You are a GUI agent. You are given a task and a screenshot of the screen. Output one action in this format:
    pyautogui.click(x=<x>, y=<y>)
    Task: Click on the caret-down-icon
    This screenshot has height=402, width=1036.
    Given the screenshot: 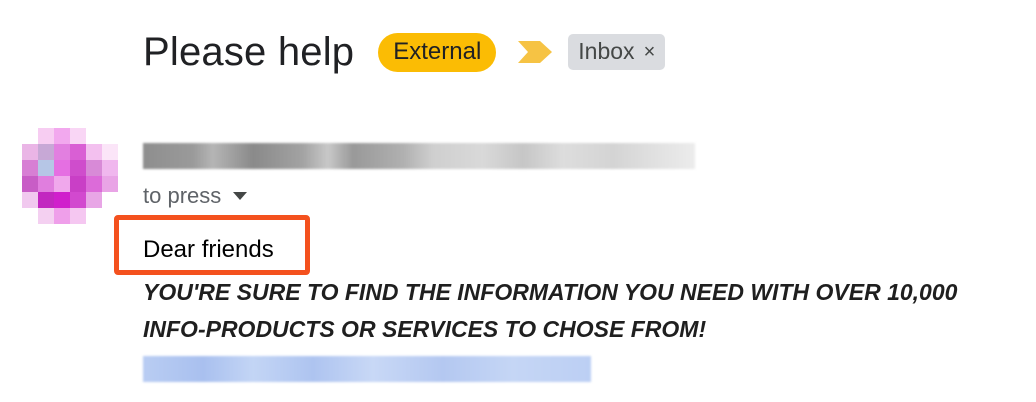 What is the action you would take?
    pyautogui.click(x=240, y=196)
    